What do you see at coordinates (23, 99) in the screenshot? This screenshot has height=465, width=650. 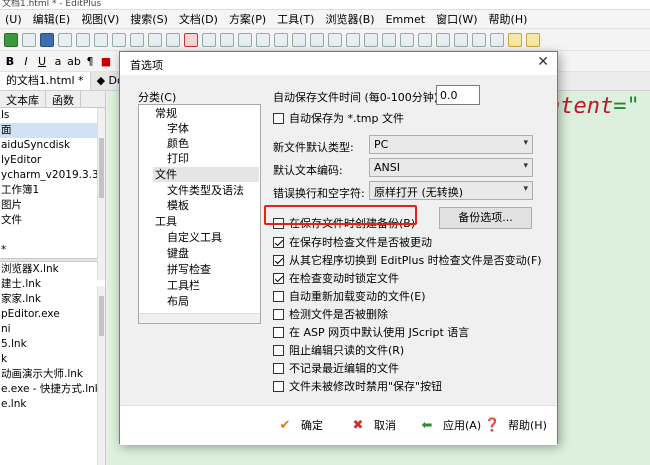 I see `tab-cliptext: 文本库` at bounding box center [23, 99].